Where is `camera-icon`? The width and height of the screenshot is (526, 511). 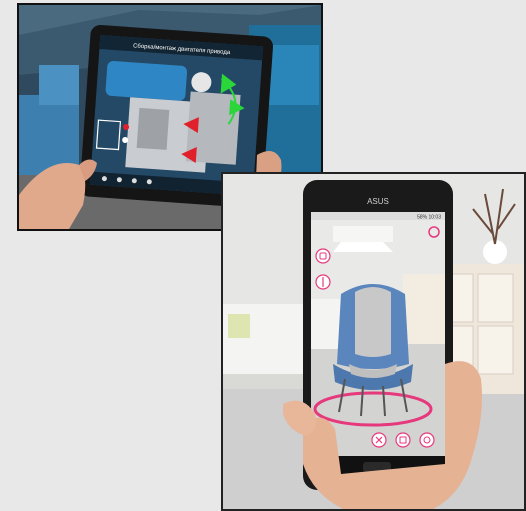
camera-icon is located at coordinates (323, 256).